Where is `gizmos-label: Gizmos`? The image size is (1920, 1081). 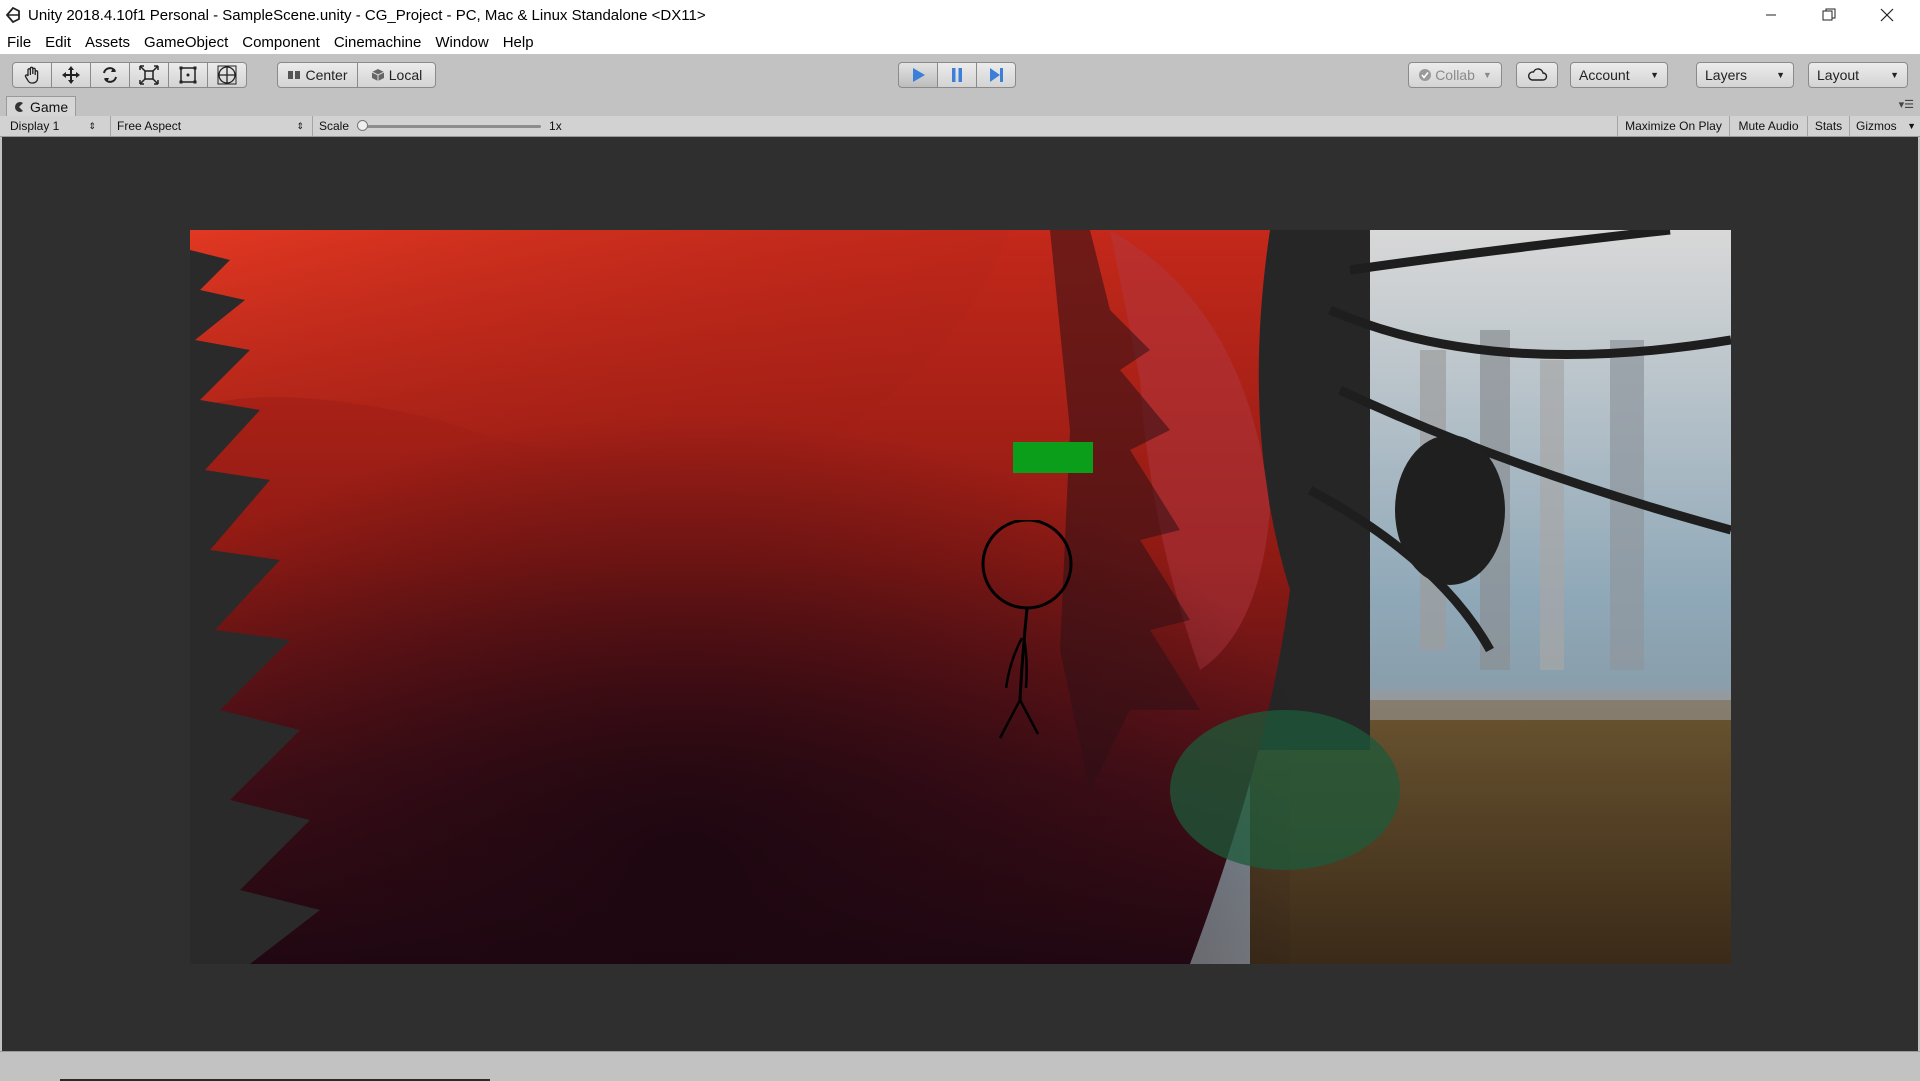 gizmos-label: Gizmos is located at coordinates (1876, 126).